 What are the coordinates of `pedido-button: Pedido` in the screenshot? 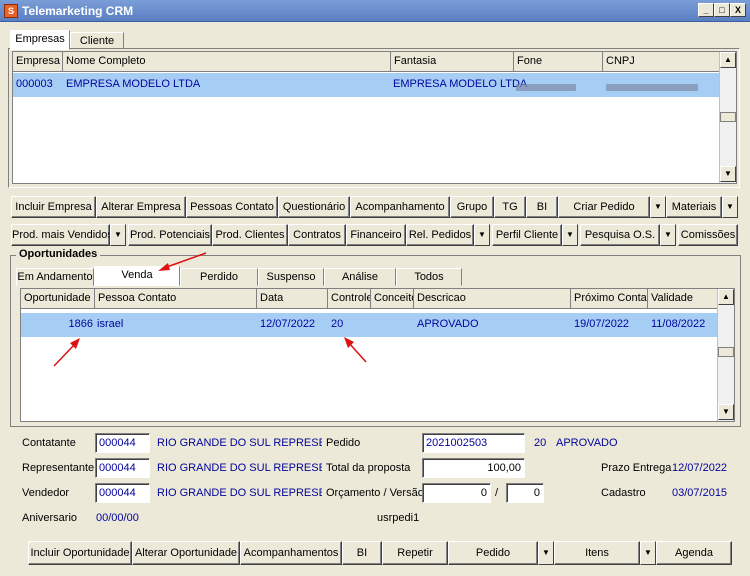 It's located at (493, 553).